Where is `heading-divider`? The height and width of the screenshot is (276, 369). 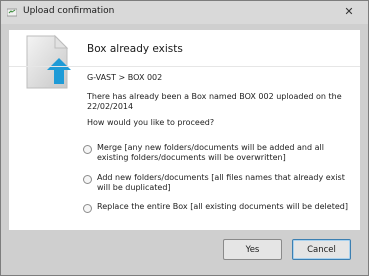
heading-divider is located at coordinates (184, 66).